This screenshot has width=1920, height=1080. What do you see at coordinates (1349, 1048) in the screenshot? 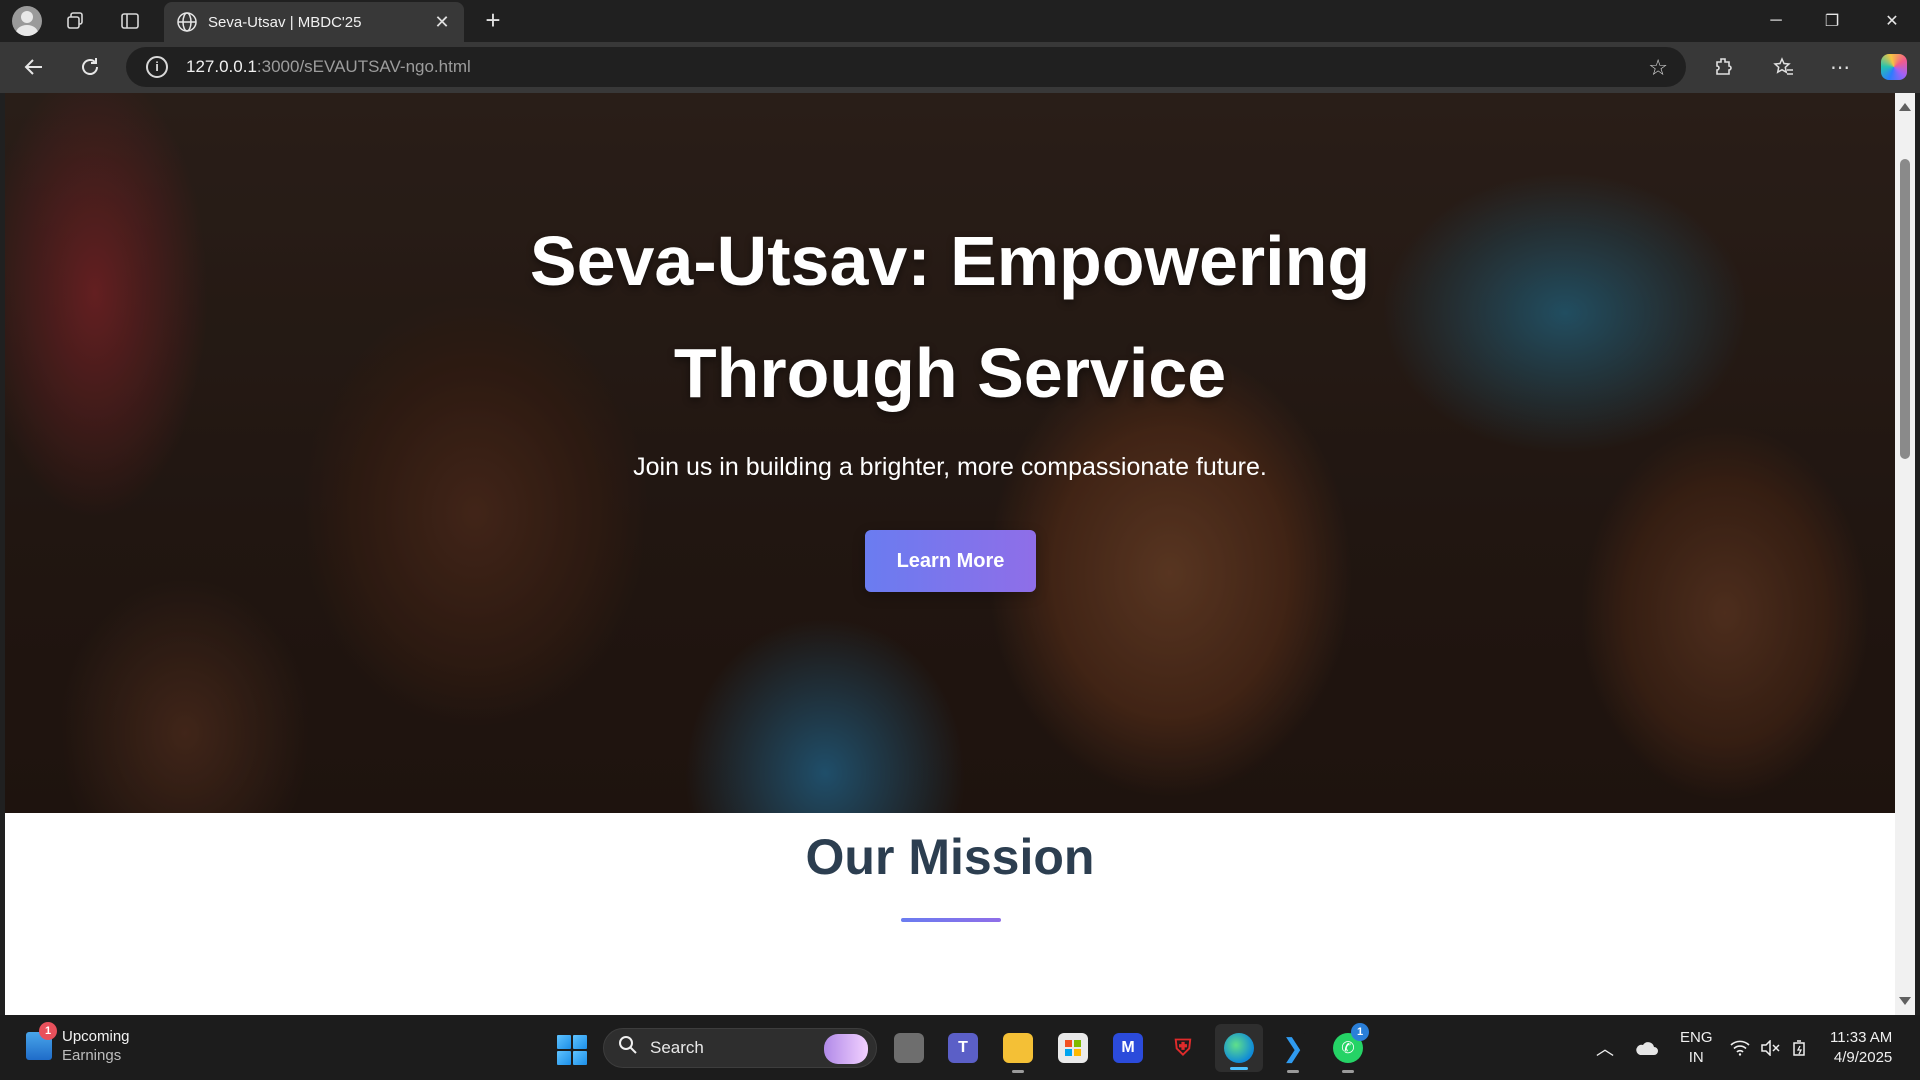
I see `whatsapp-button: ✆ 1` at bounding box center [1349, 1048].